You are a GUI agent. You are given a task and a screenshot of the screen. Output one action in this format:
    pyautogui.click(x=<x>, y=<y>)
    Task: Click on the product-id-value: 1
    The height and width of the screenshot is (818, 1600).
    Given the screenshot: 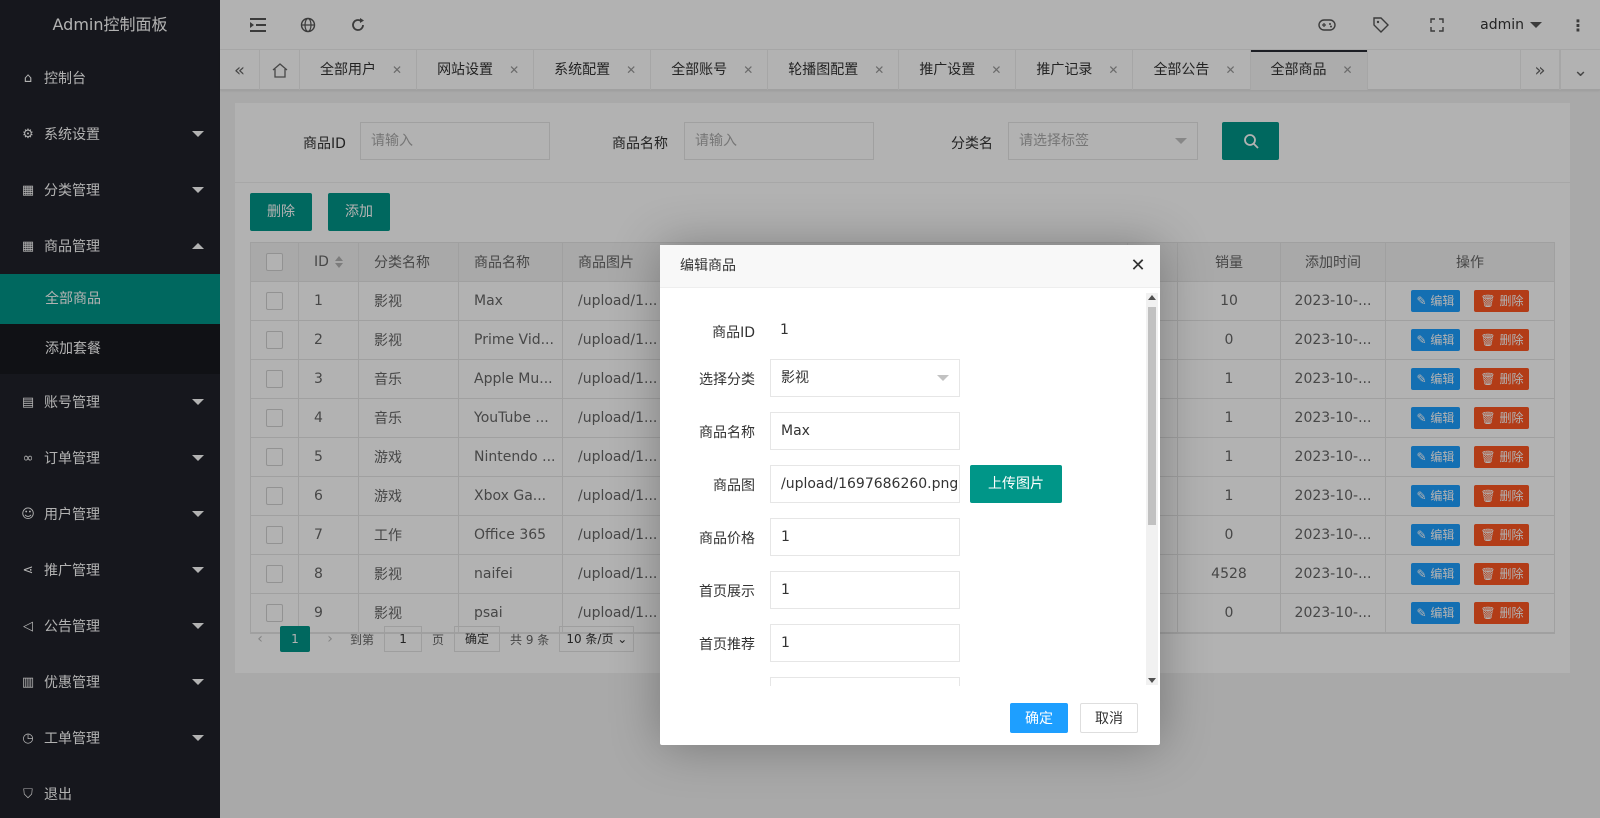 What is the action you would take?
    pyautogui.click(x=784, y=330)
    